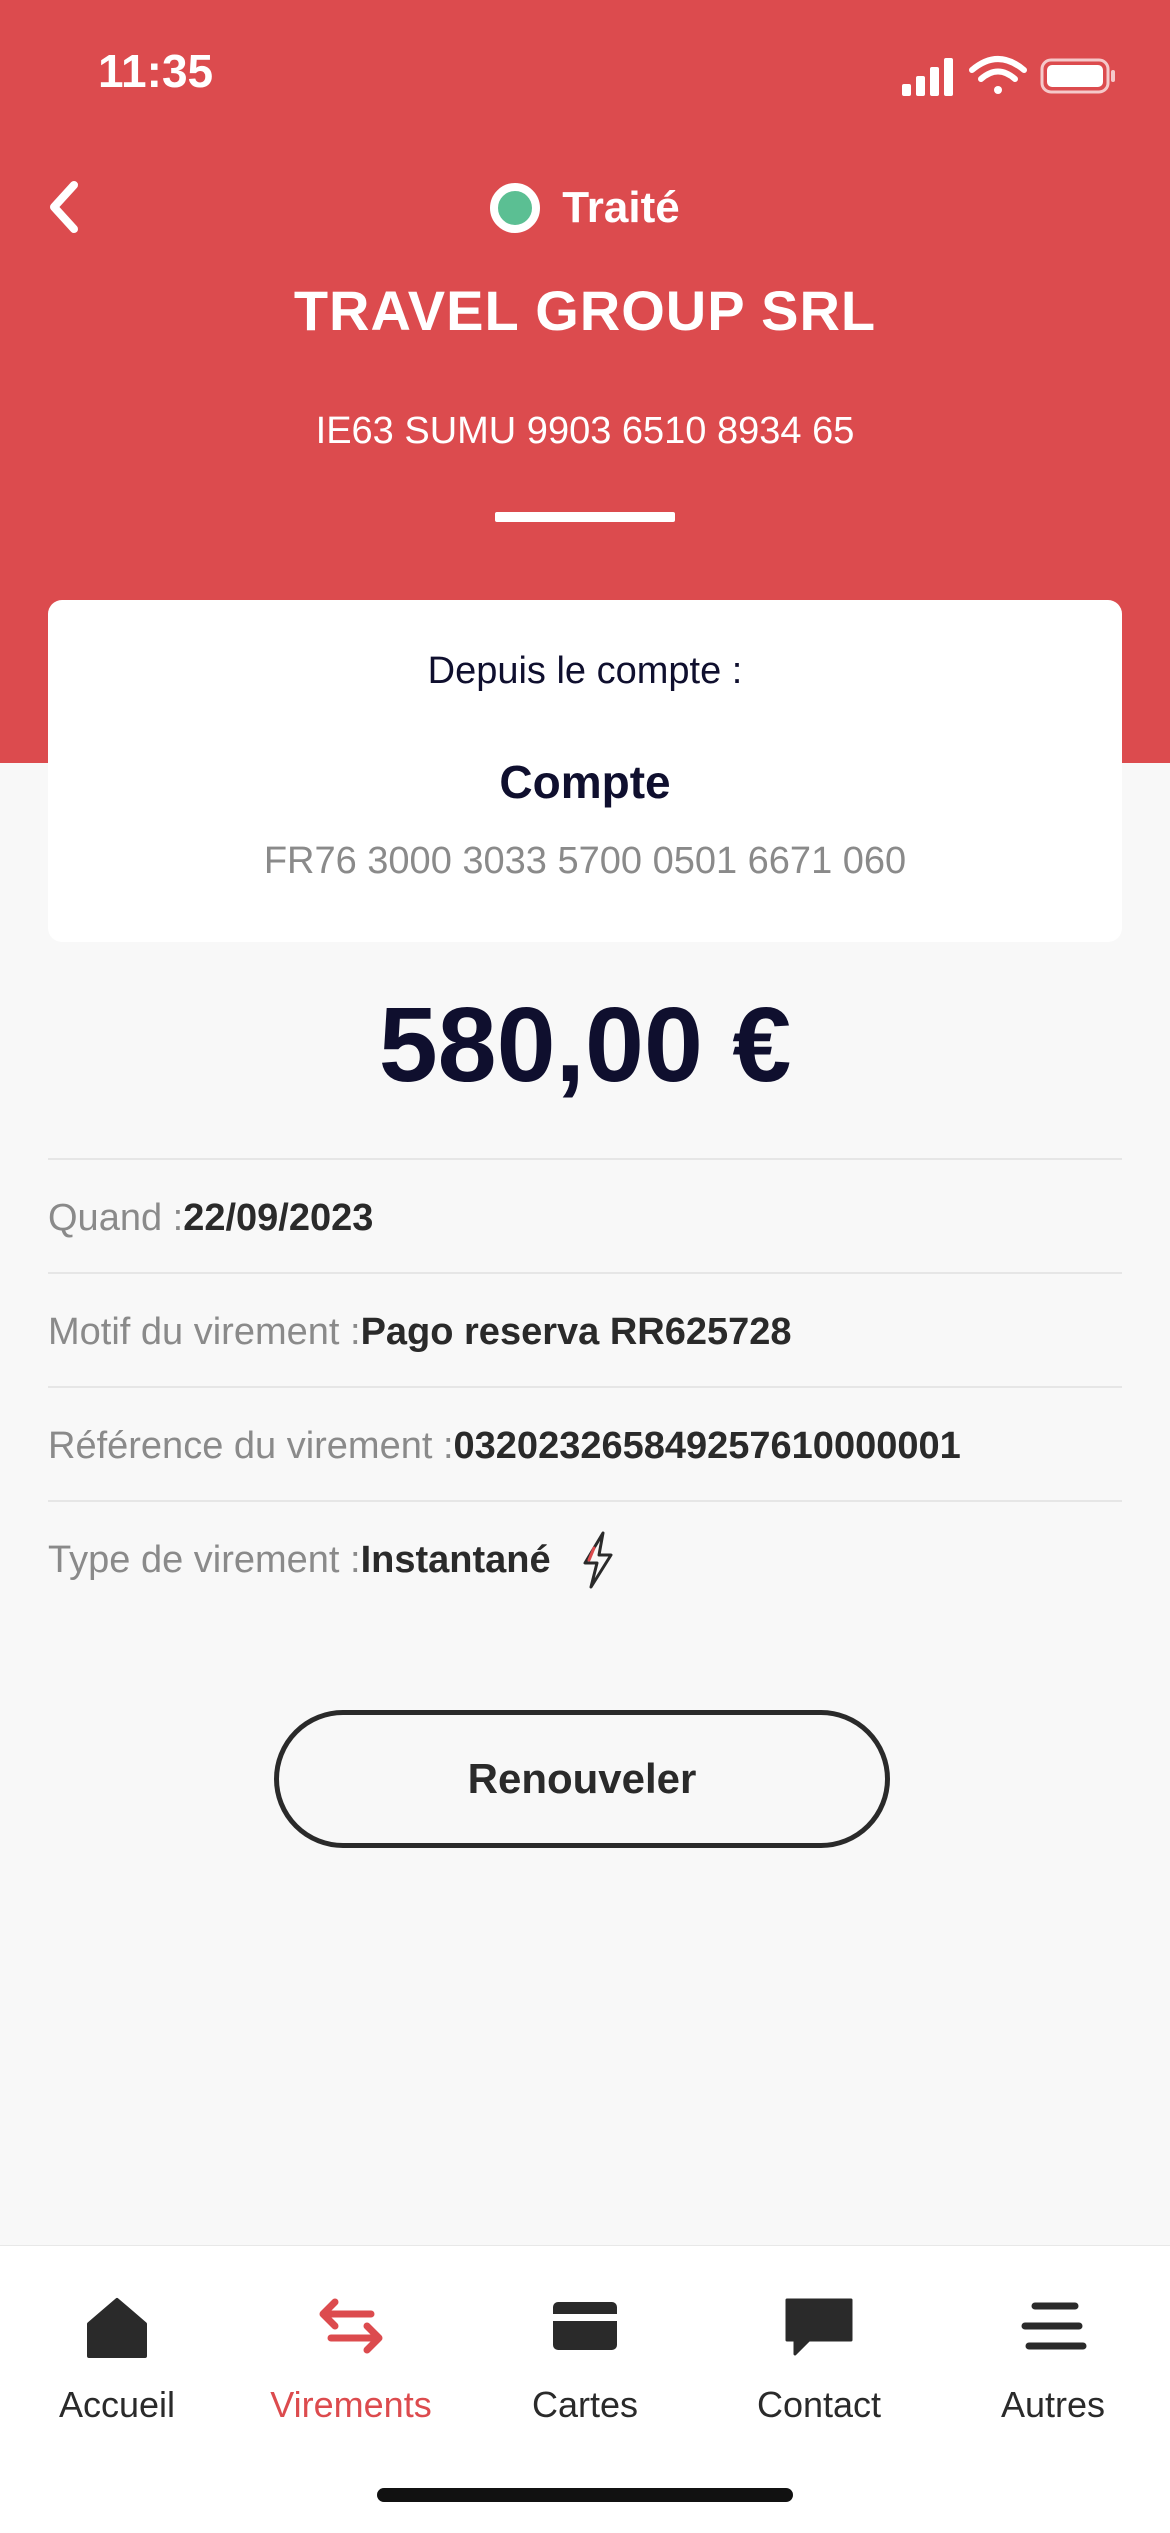 The height and width of the screenshot is (2533, 1170). I want to click on transfer-amount: 580,00 €, so click(585, 1045).